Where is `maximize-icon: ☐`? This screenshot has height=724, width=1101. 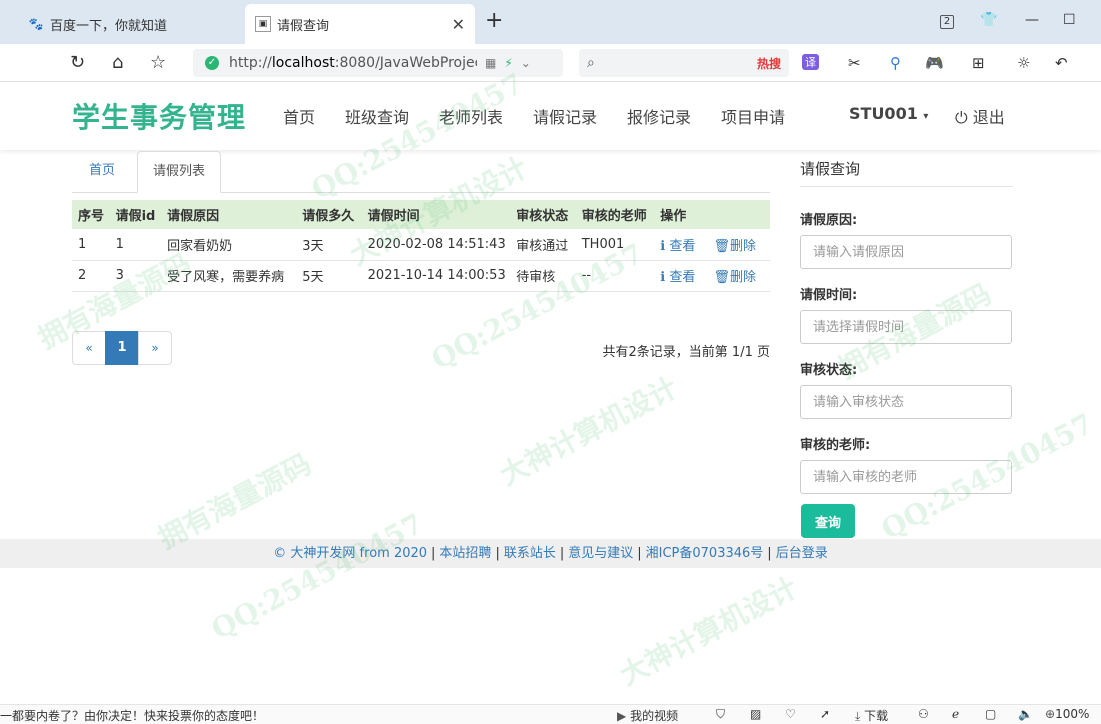 maximize-icon: ☐ is located at coordinates (1069, 20).